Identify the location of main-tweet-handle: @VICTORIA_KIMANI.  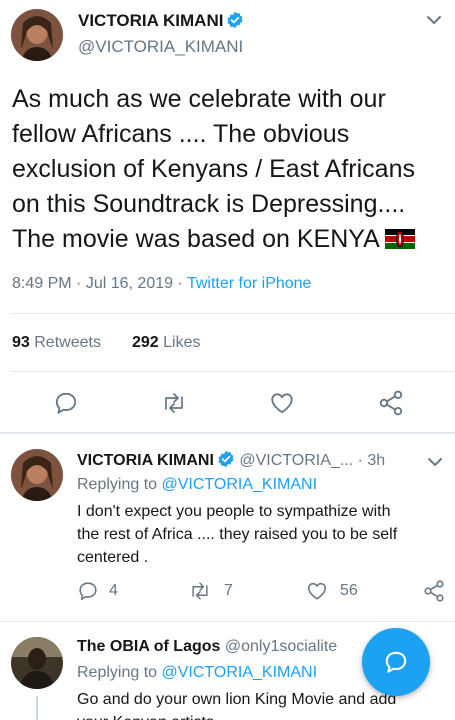
(160, 47).